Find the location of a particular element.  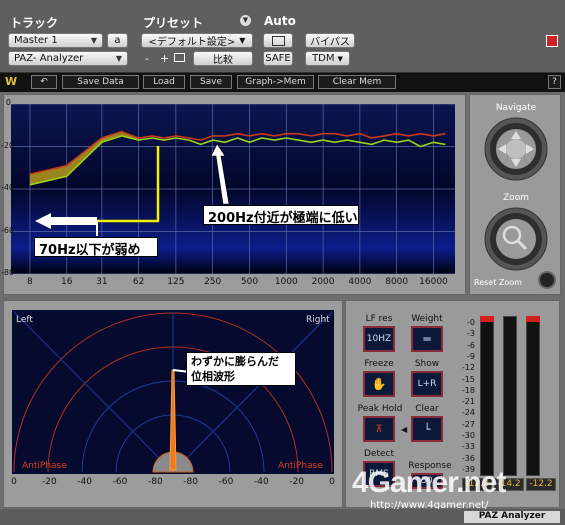

y-tick-label: -40 is located at coordinates (8, 187).